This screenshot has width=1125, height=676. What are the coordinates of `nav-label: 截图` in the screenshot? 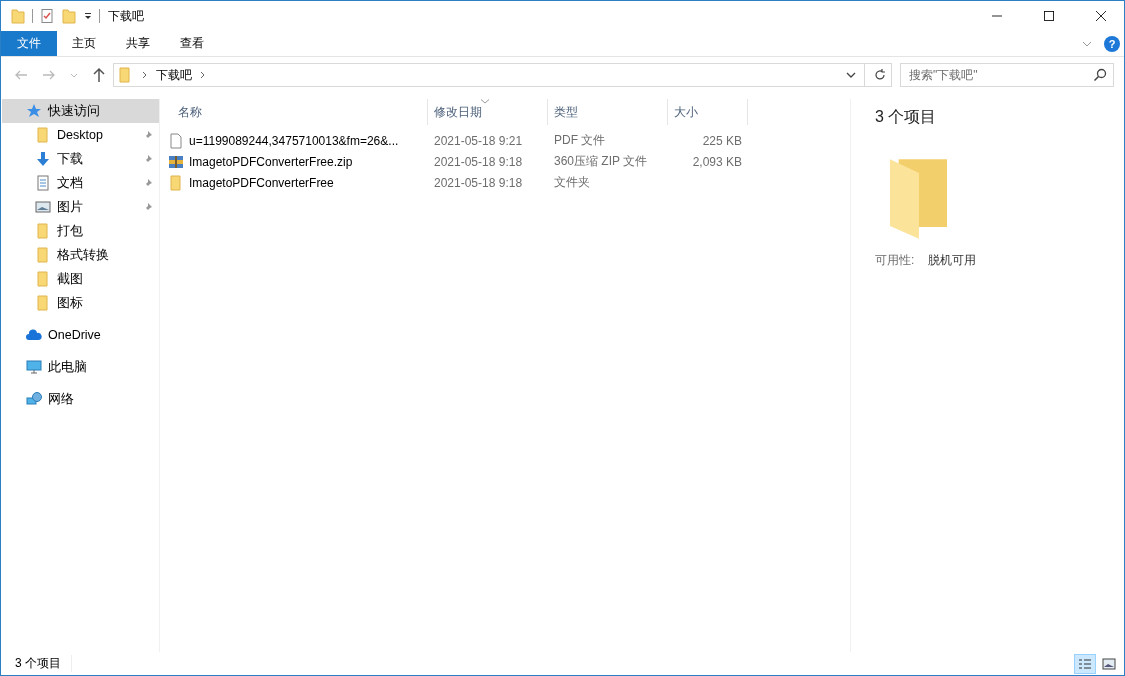 It's located at (70, 279).